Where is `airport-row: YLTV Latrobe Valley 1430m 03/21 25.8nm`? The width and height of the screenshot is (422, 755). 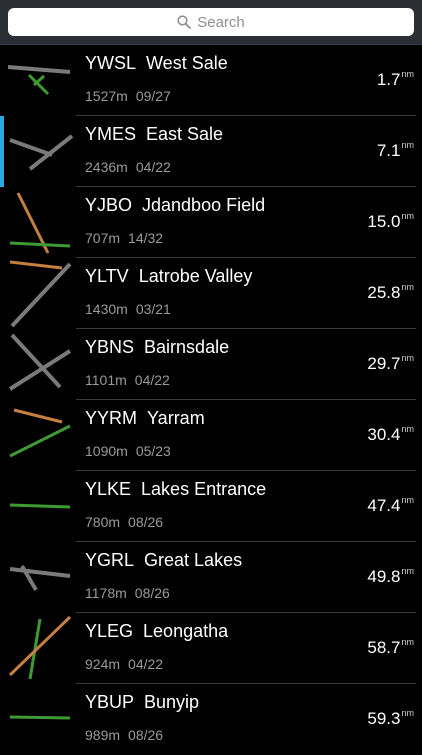
airport-row: YLTV Latrobe Valley 1430m 03/21 25.8nm is located at coordinates (211, 293).